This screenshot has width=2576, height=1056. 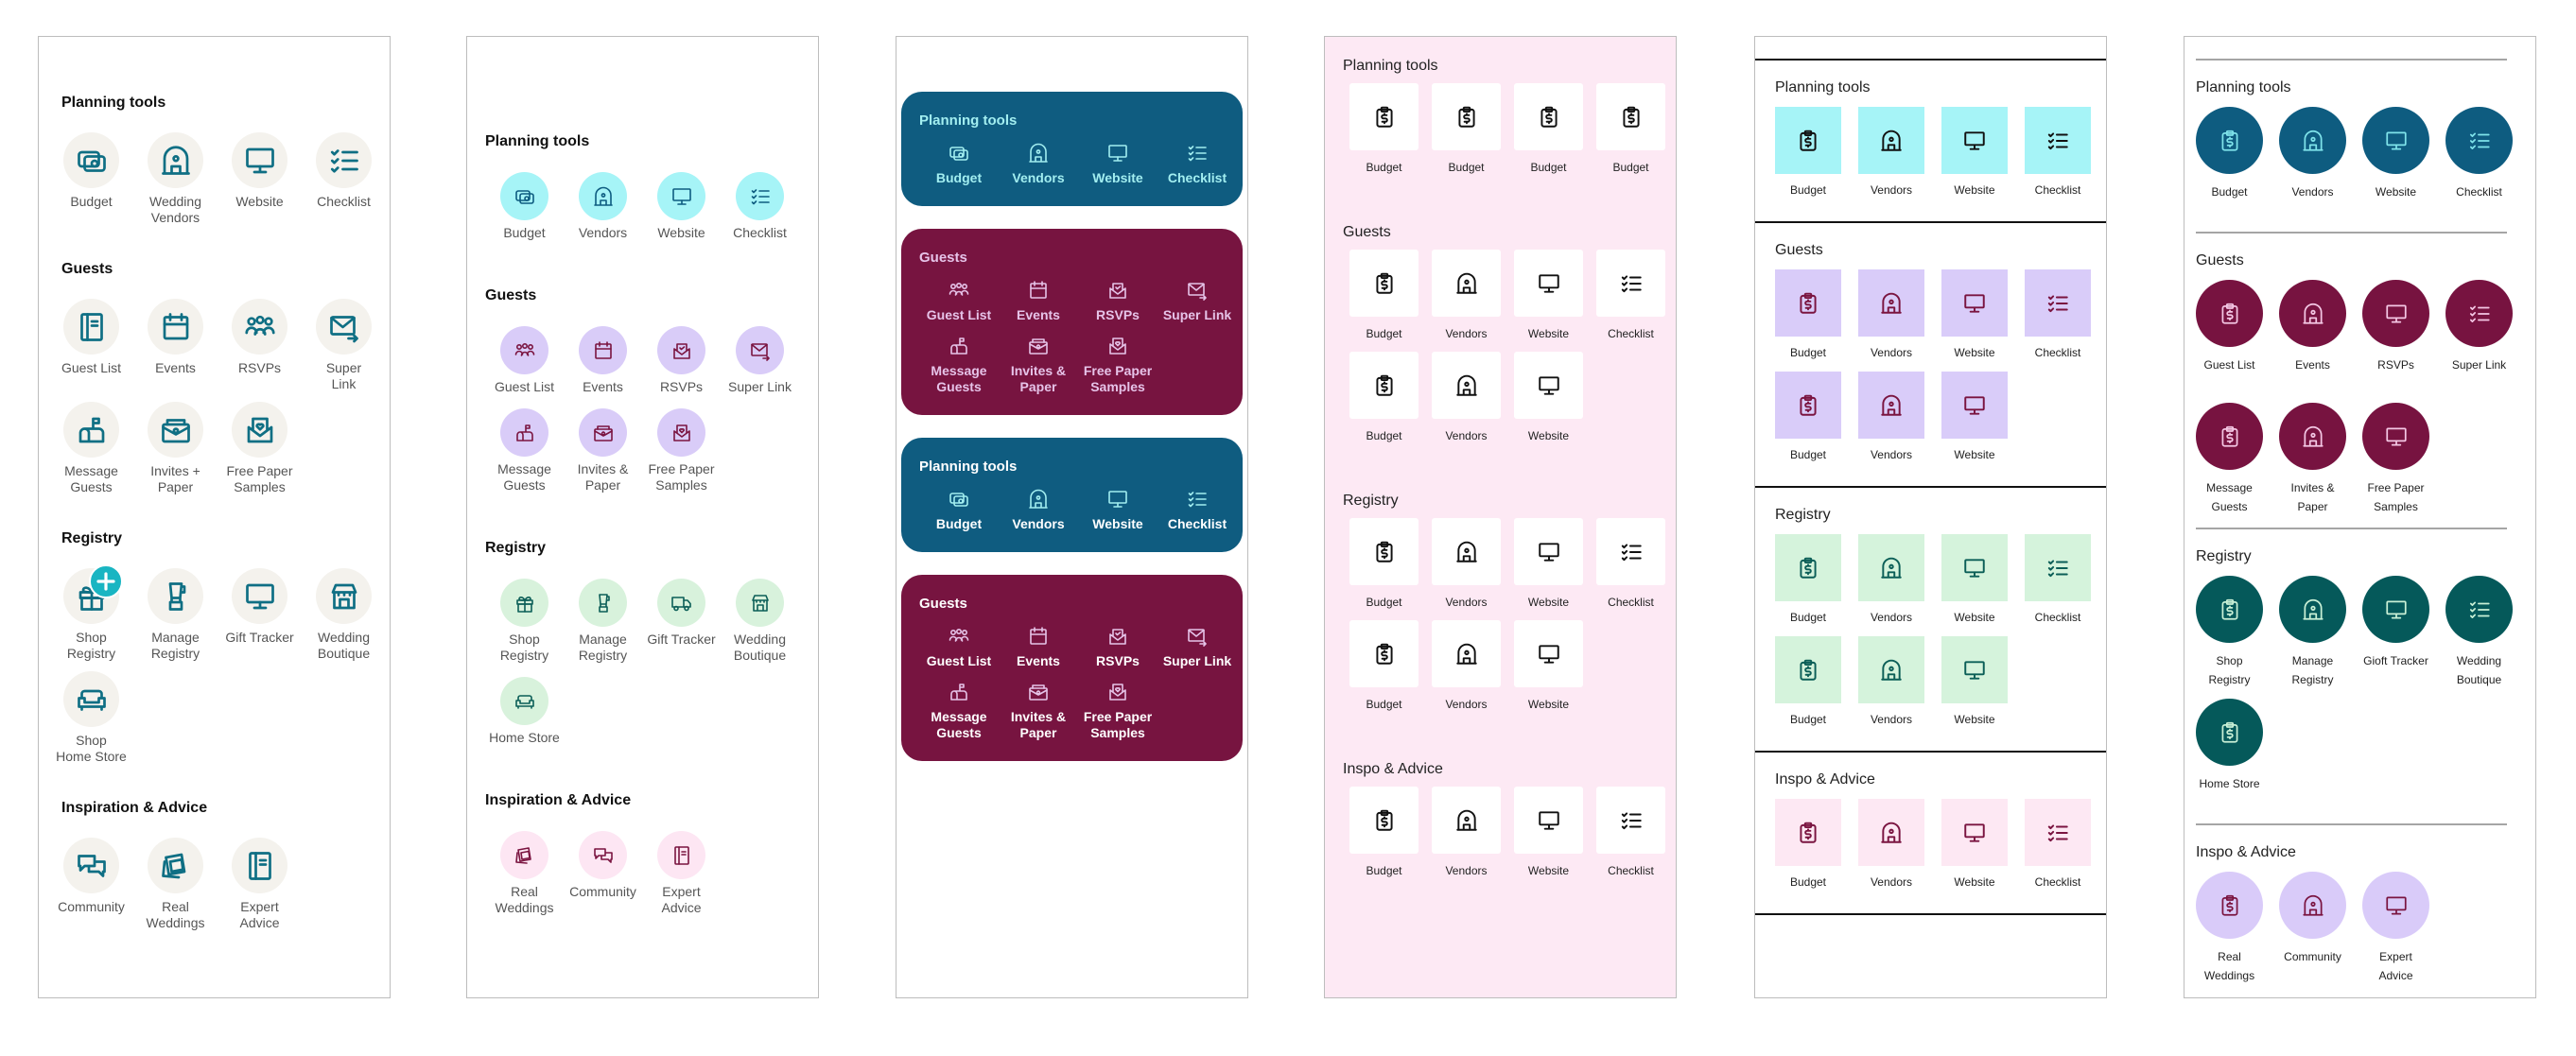 I want to click on menu-item-gift-tracker: Gift Tracker, so click(x=260, y=615).